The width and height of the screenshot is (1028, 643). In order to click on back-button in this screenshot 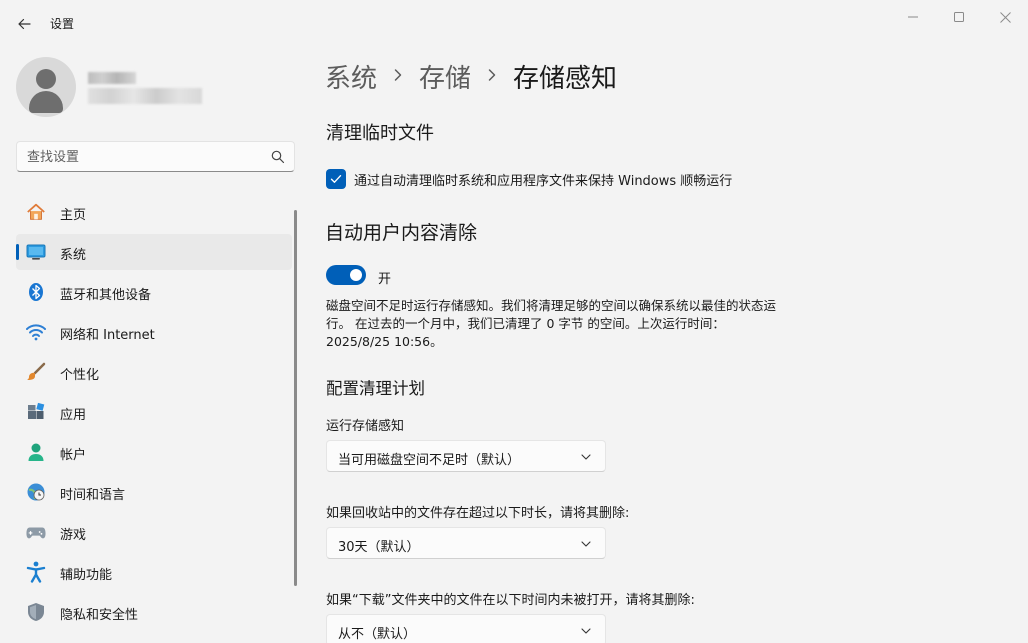, I will do `click(24, 24)`.